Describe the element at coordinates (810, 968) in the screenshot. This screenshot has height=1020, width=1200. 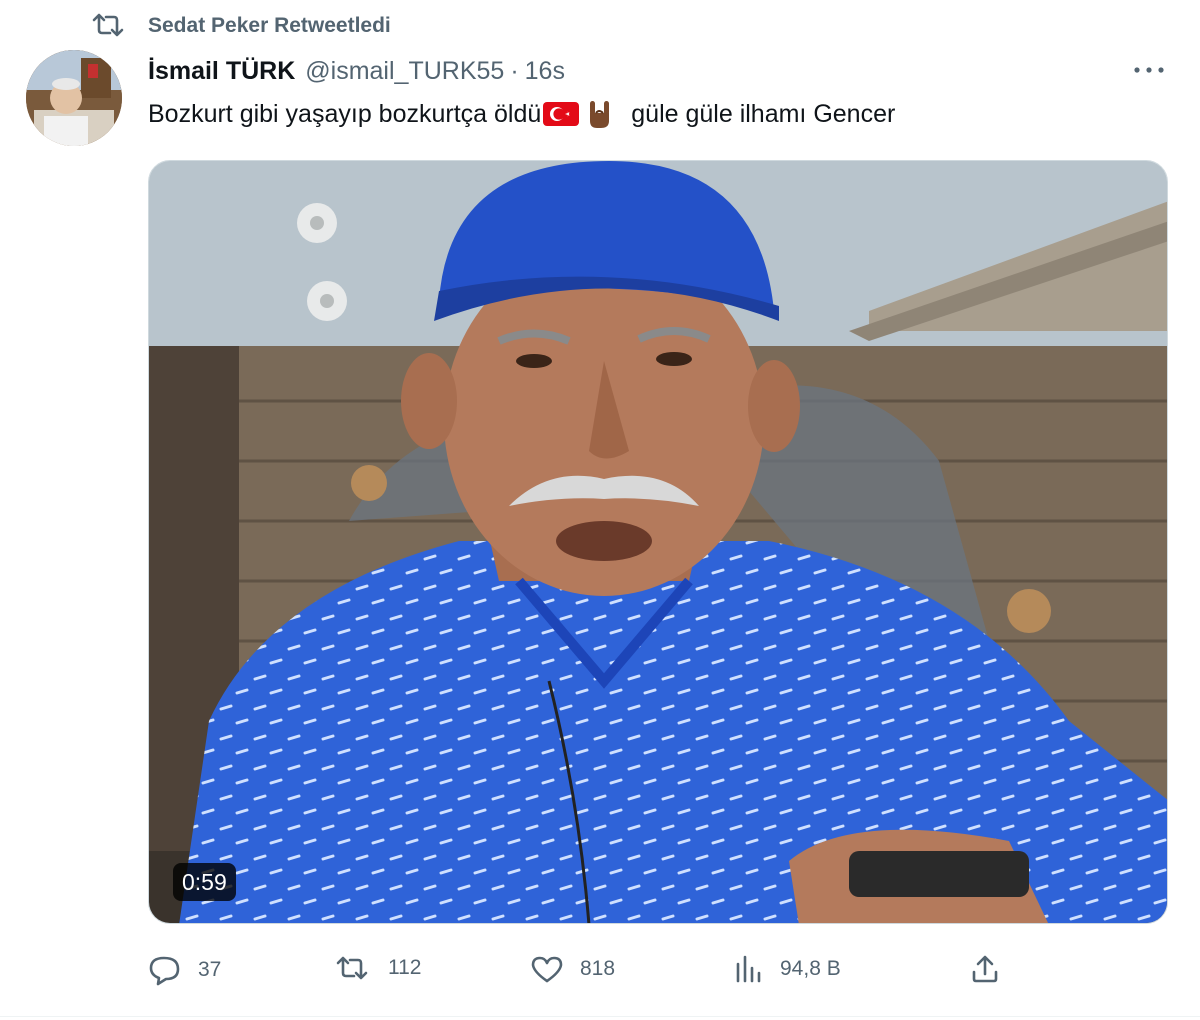
I see `views-count: 94,8 B` at that location.